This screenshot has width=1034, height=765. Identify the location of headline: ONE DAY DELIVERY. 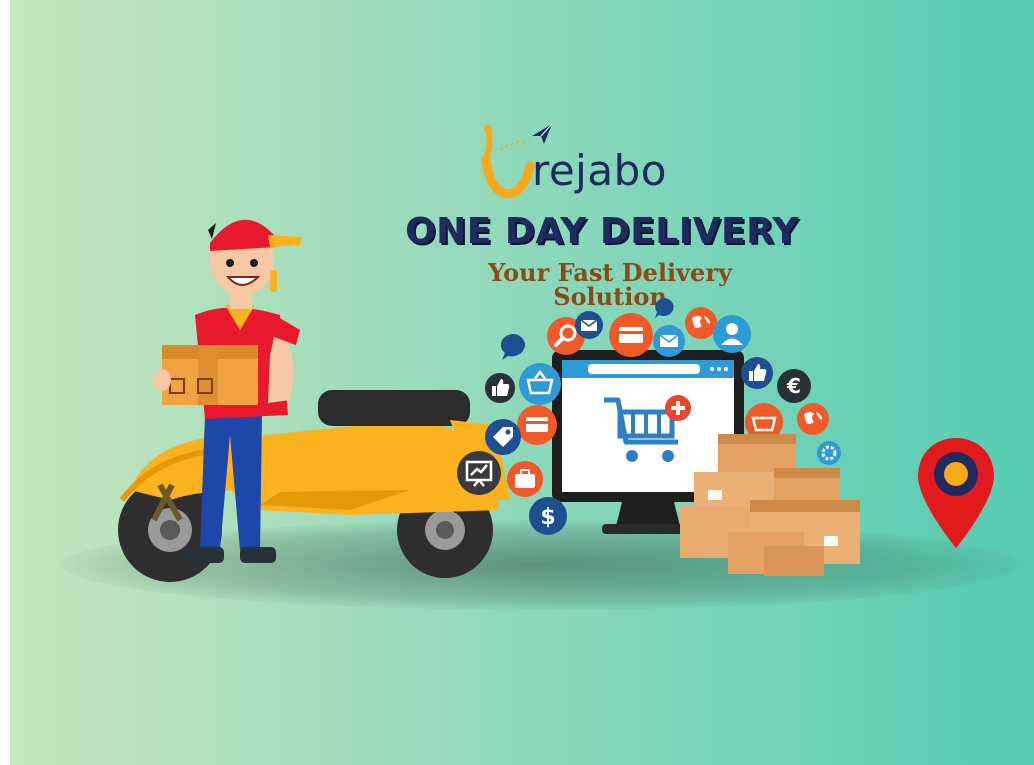
(602, 231).